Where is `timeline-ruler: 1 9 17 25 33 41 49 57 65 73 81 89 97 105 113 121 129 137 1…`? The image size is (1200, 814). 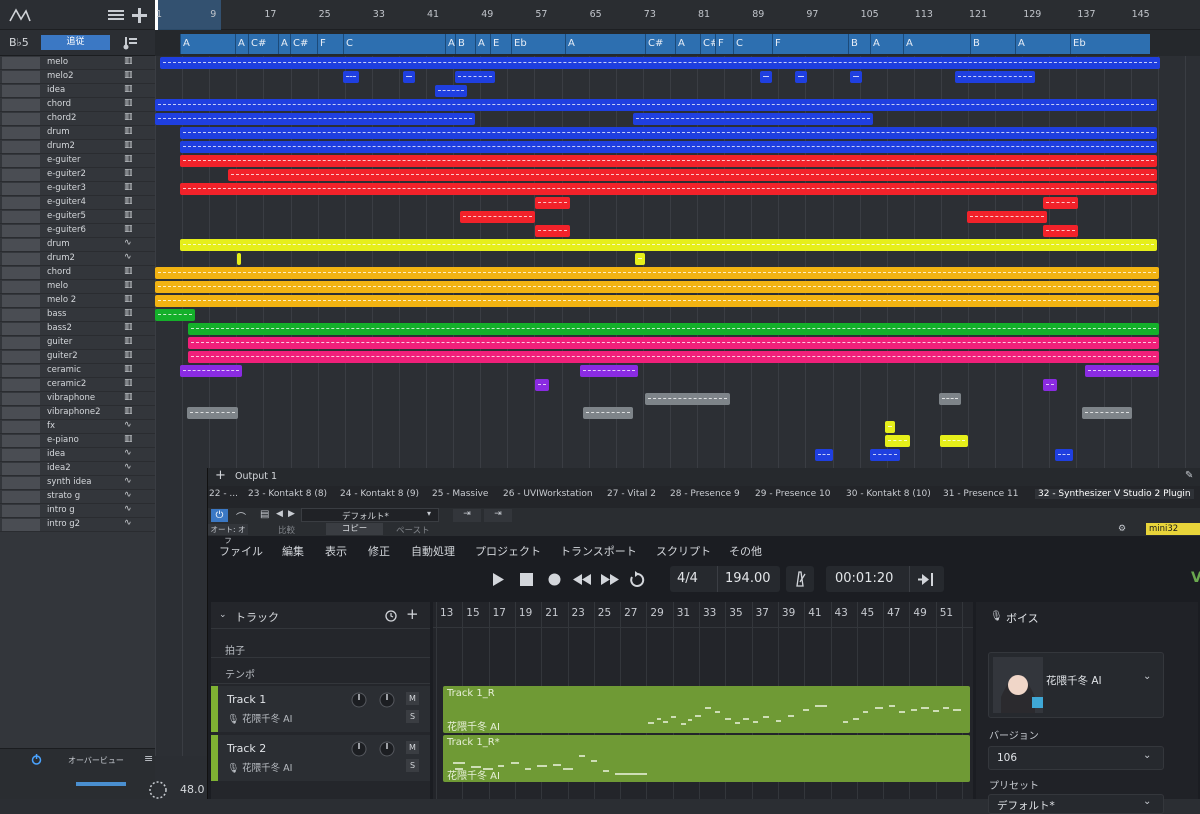 timeline-ruler: 1 9 17 25 33 41 49 57 65 73 81 89 97 105 113 121 129 137 1… is located at coordinates (677, 15).